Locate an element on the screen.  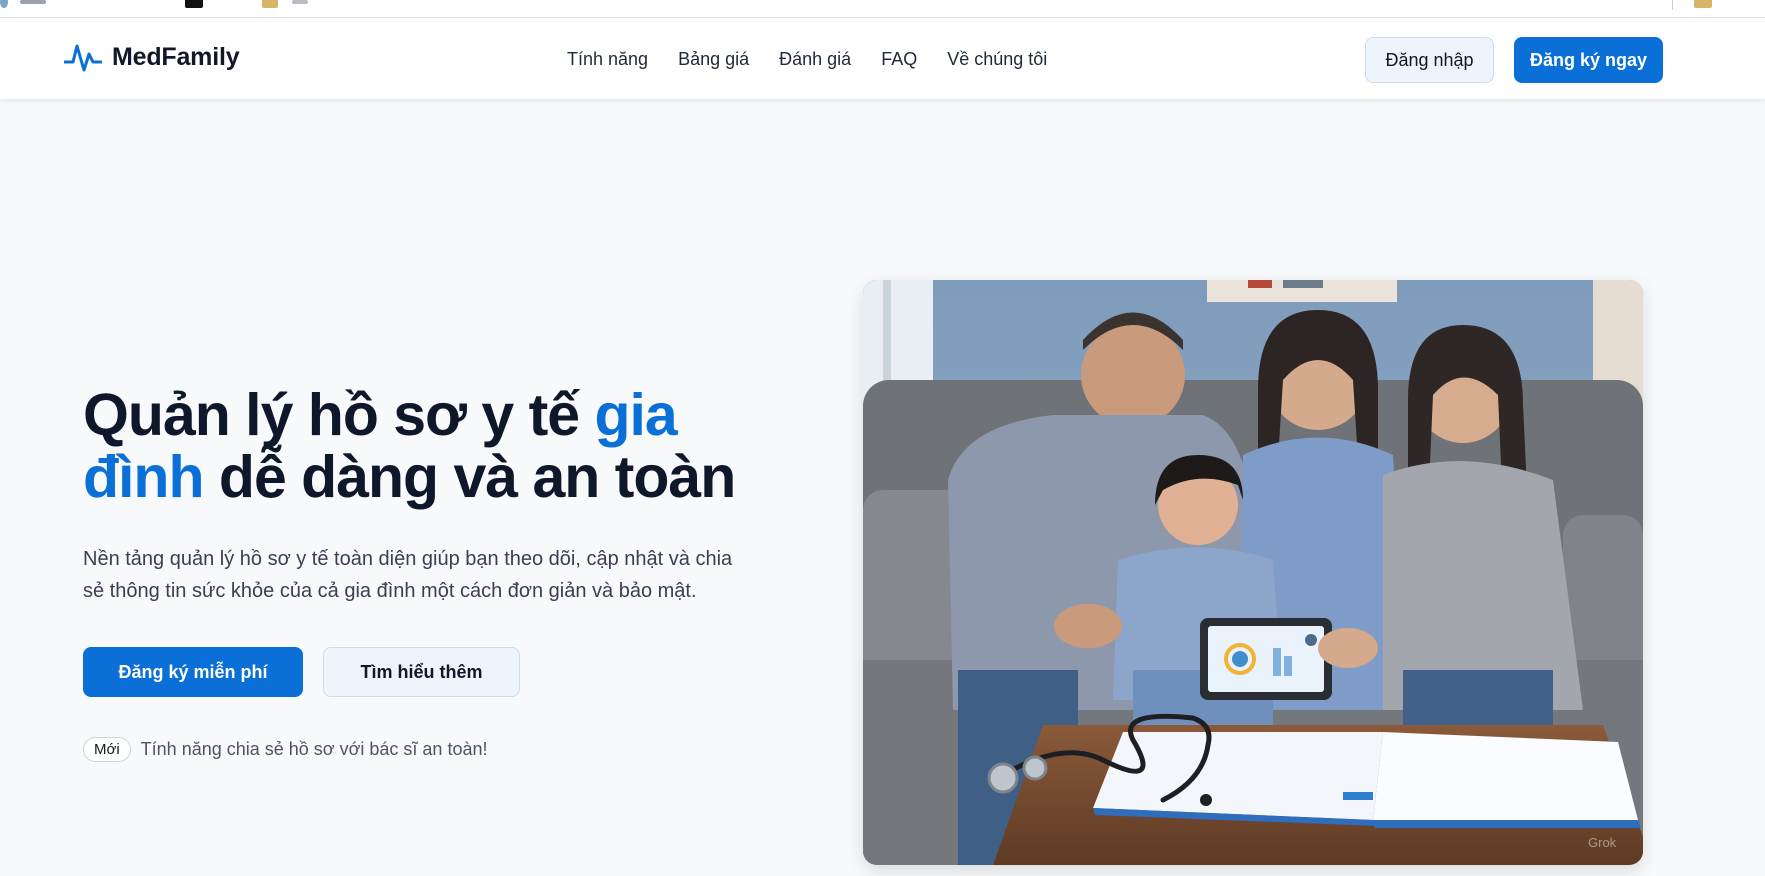
watermark-text: Grok is located at coordinates (1602, 842).